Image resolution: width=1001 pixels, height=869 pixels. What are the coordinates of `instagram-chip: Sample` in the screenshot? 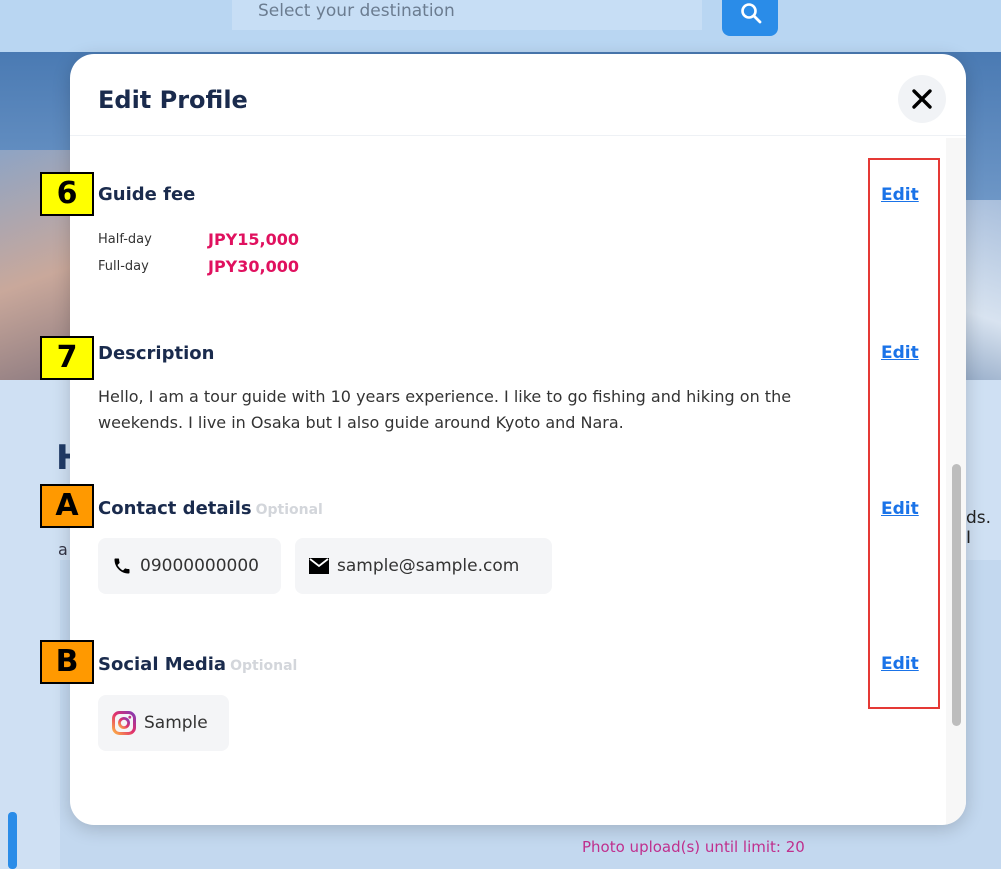 It's located at (163, 723).